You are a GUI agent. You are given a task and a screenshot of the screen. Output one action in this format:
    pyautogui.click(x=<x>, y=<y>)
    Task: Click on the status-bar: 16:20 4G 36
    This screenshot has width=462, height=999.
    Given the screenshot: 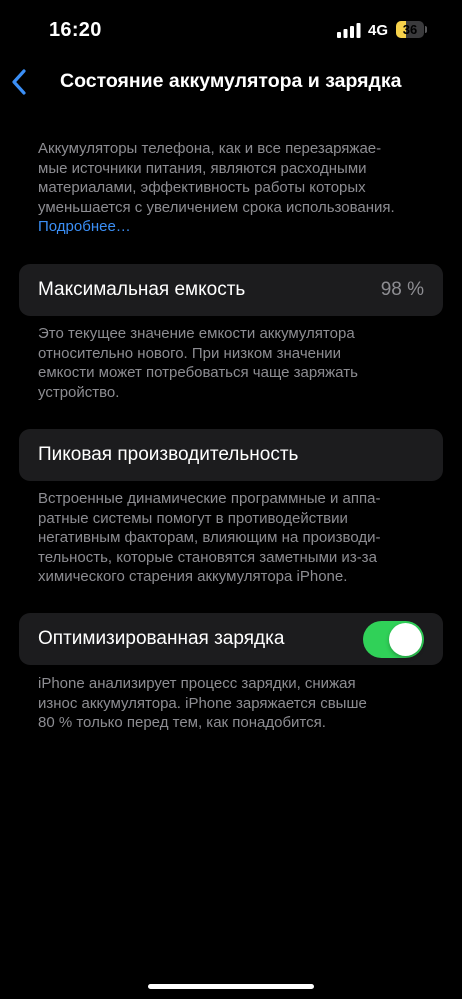 What is the action you would take?
    pyautogui.click(x=231, y=30)
    